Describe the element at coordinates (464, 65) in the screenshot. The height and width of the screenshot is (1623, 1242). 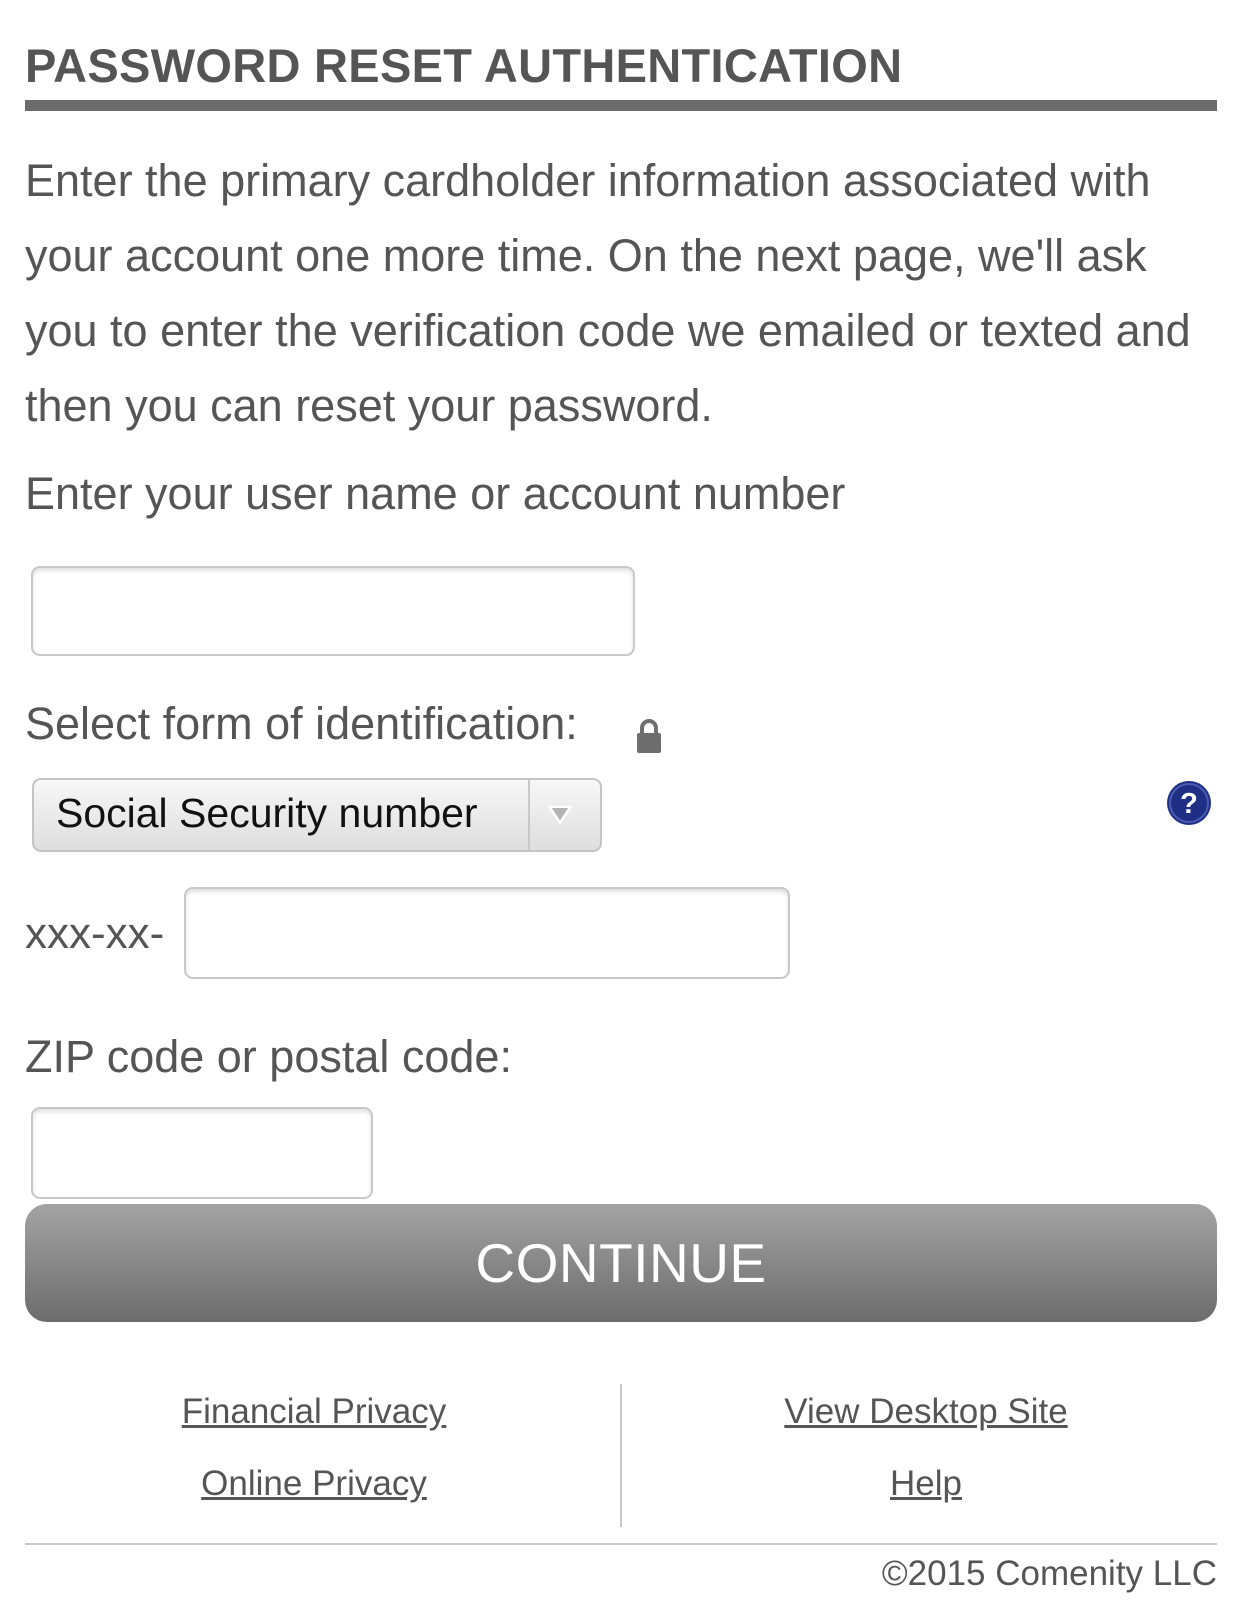
I see `page-title: PASSWORD RESET AUTHENTICATION` at that location.